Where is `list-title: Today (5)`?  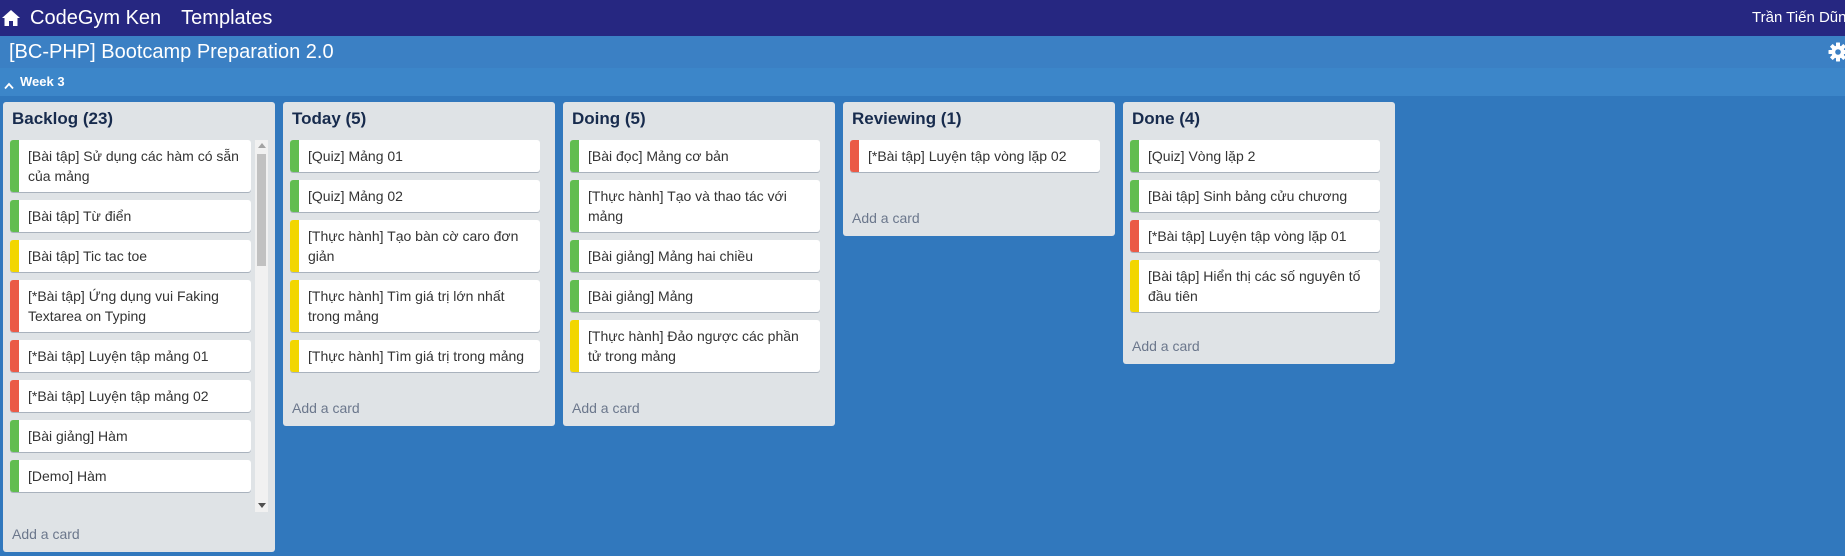
list-title: Today (5) is located at coordinates (329, 119).